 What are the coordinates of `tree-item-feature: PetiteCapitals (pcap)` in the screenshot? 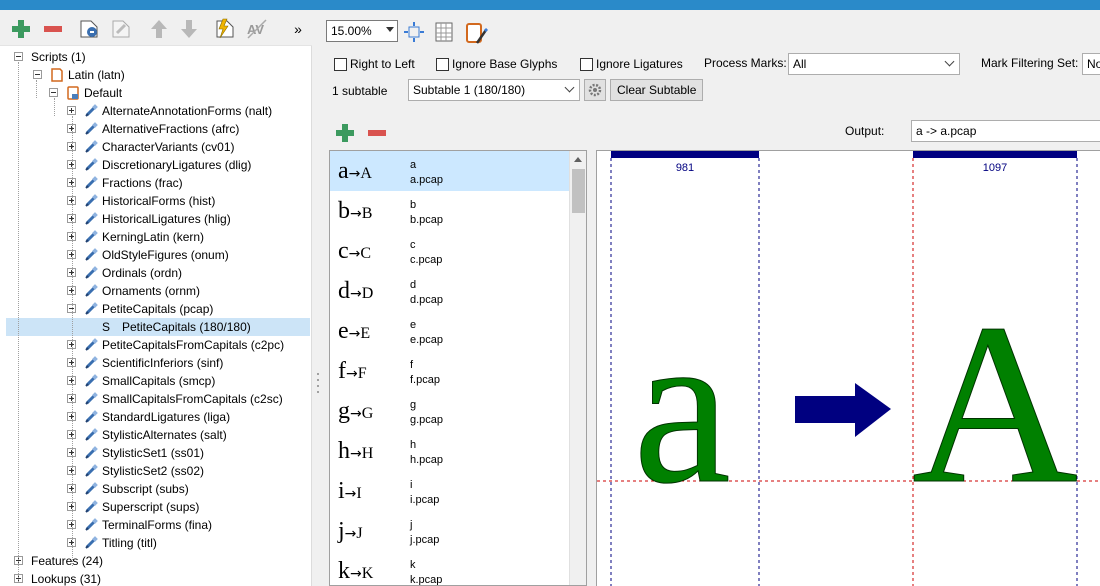 It's located at (157, 309).